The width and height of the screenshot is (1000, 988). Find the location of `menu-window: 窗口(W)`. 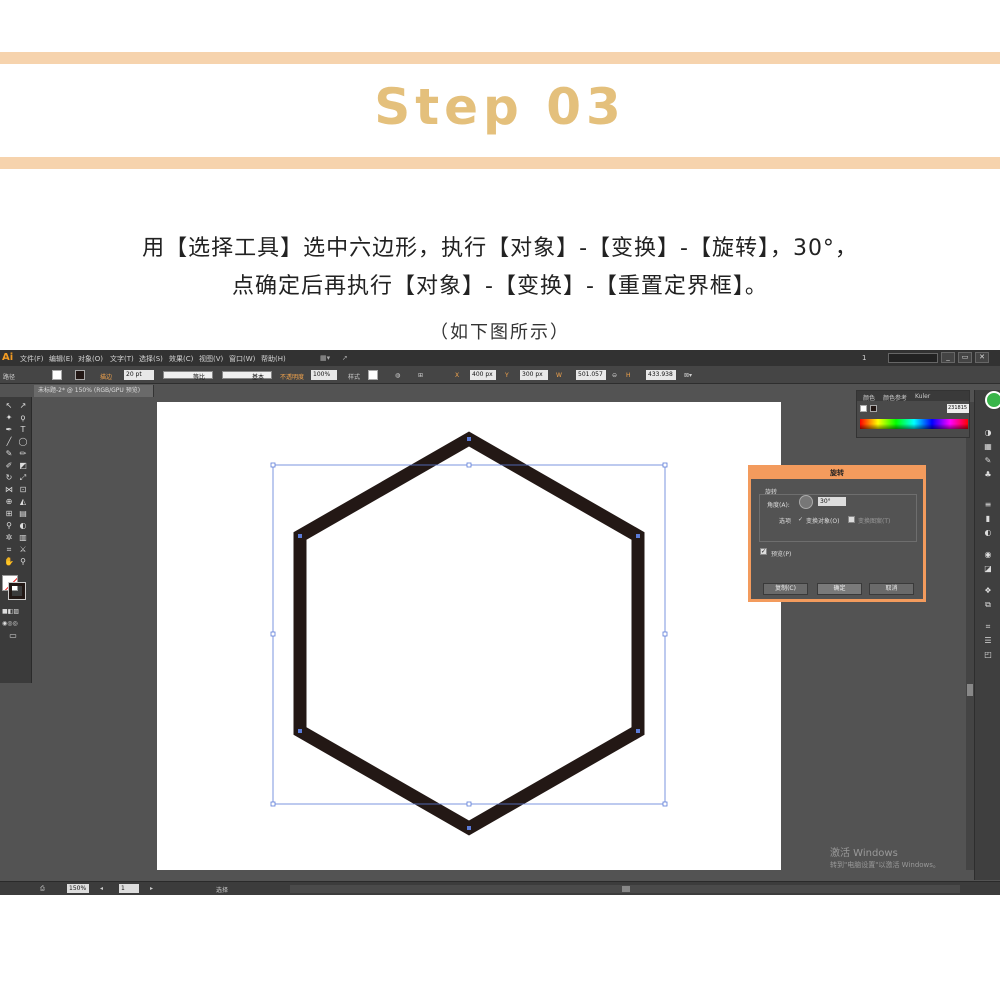

menu-window: 窗口(W) is located at coordinates (242, 359).